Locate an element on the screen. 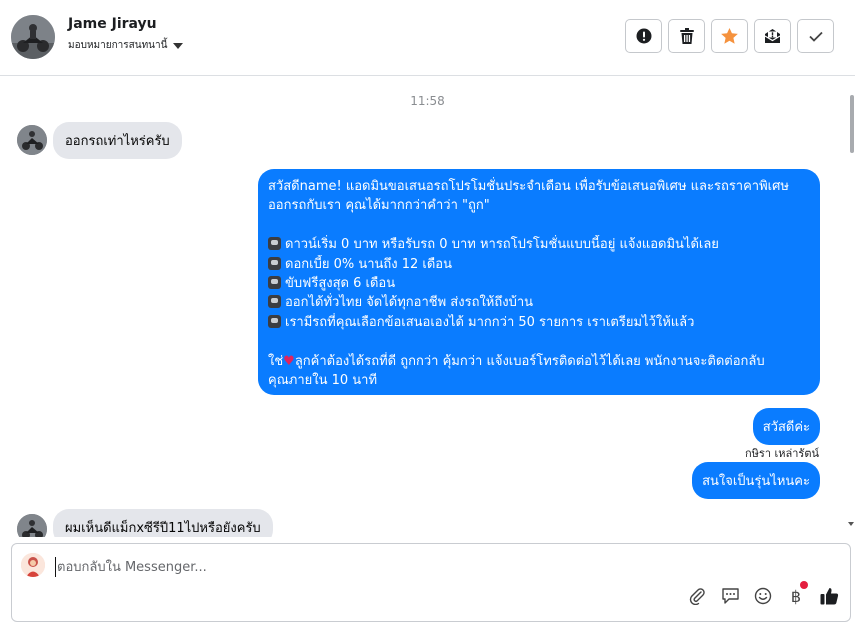 This screenshot has height=626, width=855. chat-bubble-icon is located at coordinates (730, 596).